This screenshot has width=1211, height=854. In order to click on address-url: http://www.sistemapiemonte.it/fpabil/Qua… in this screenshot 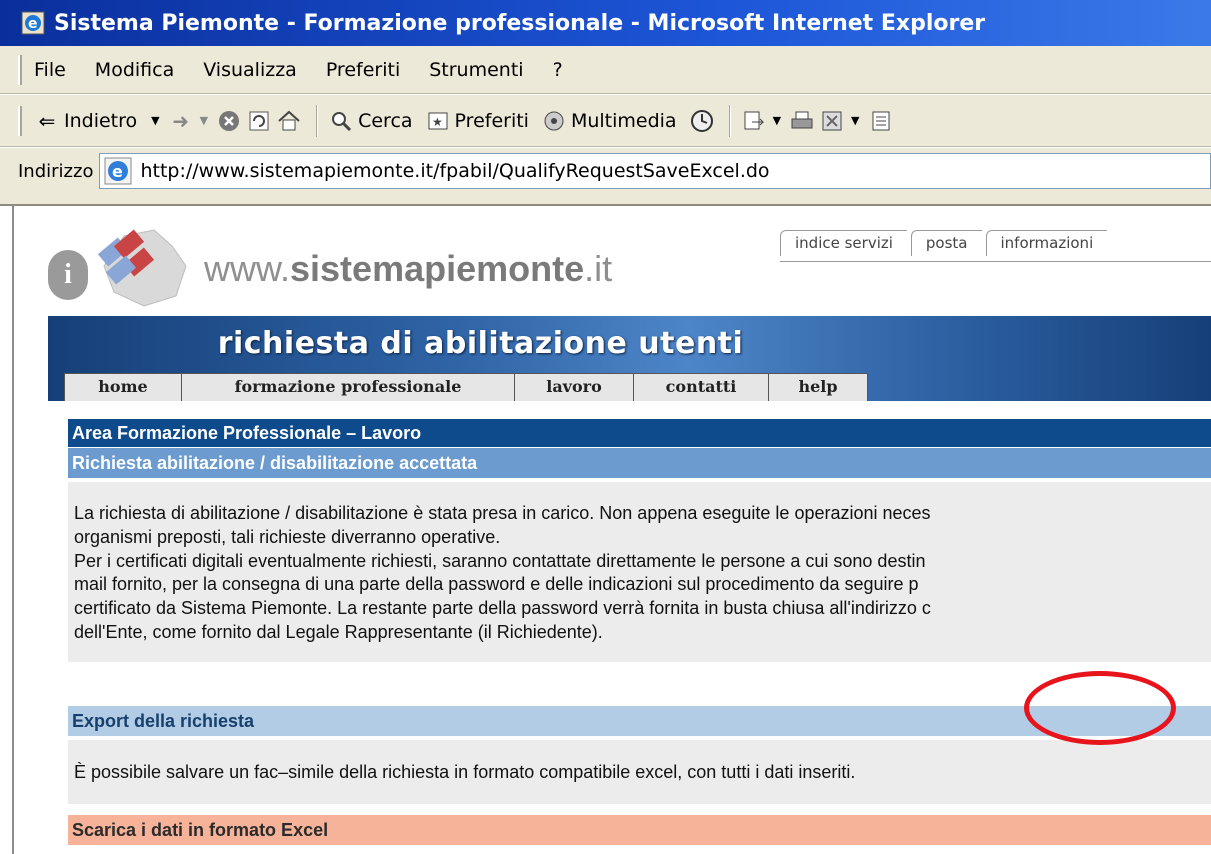, I will do `click(455, 171)`.